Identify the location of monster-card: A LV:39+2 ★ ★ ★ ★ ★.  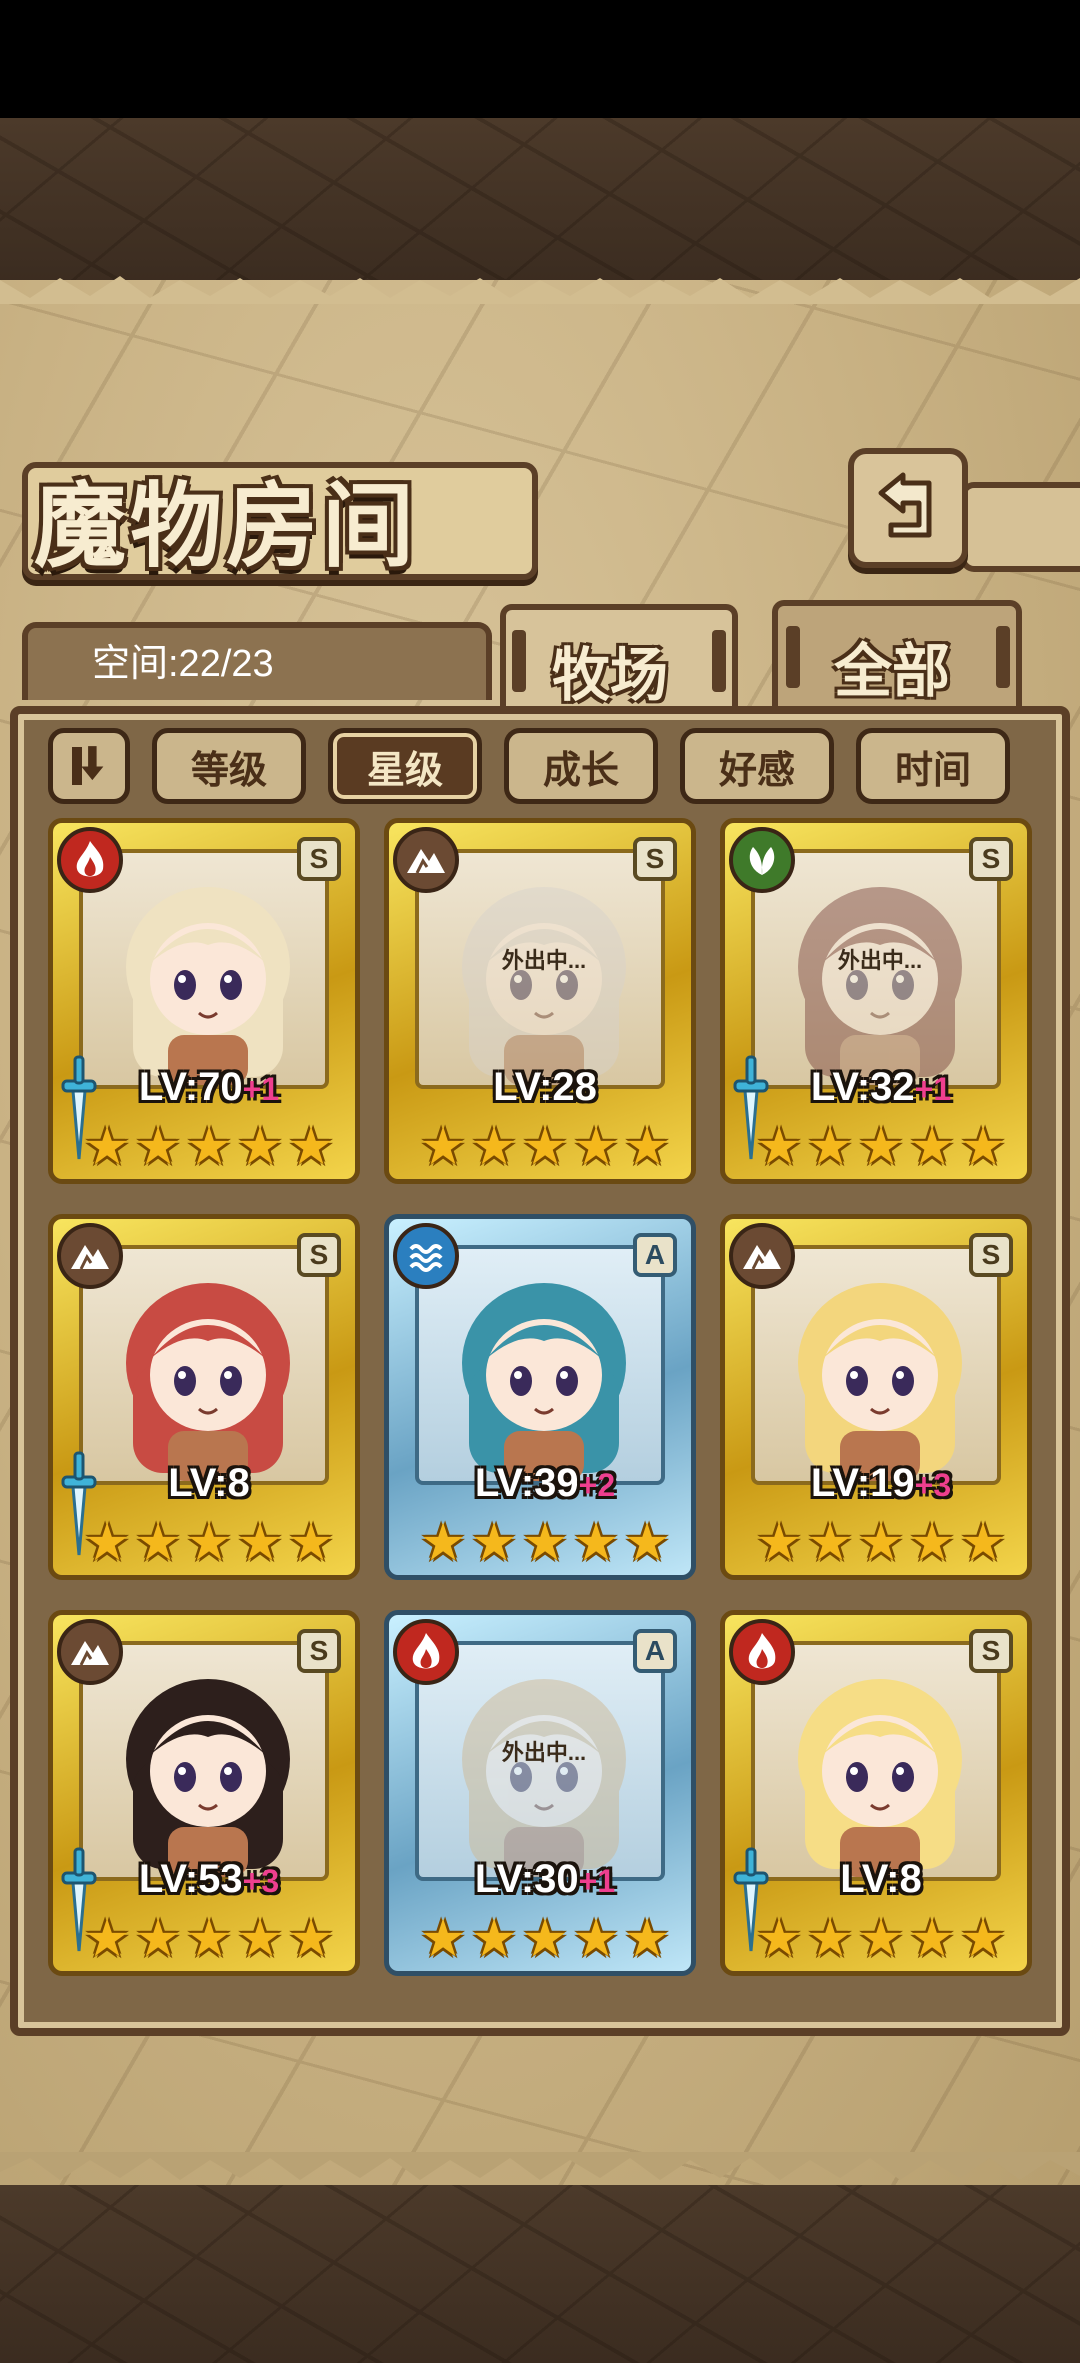
(540, 1397).